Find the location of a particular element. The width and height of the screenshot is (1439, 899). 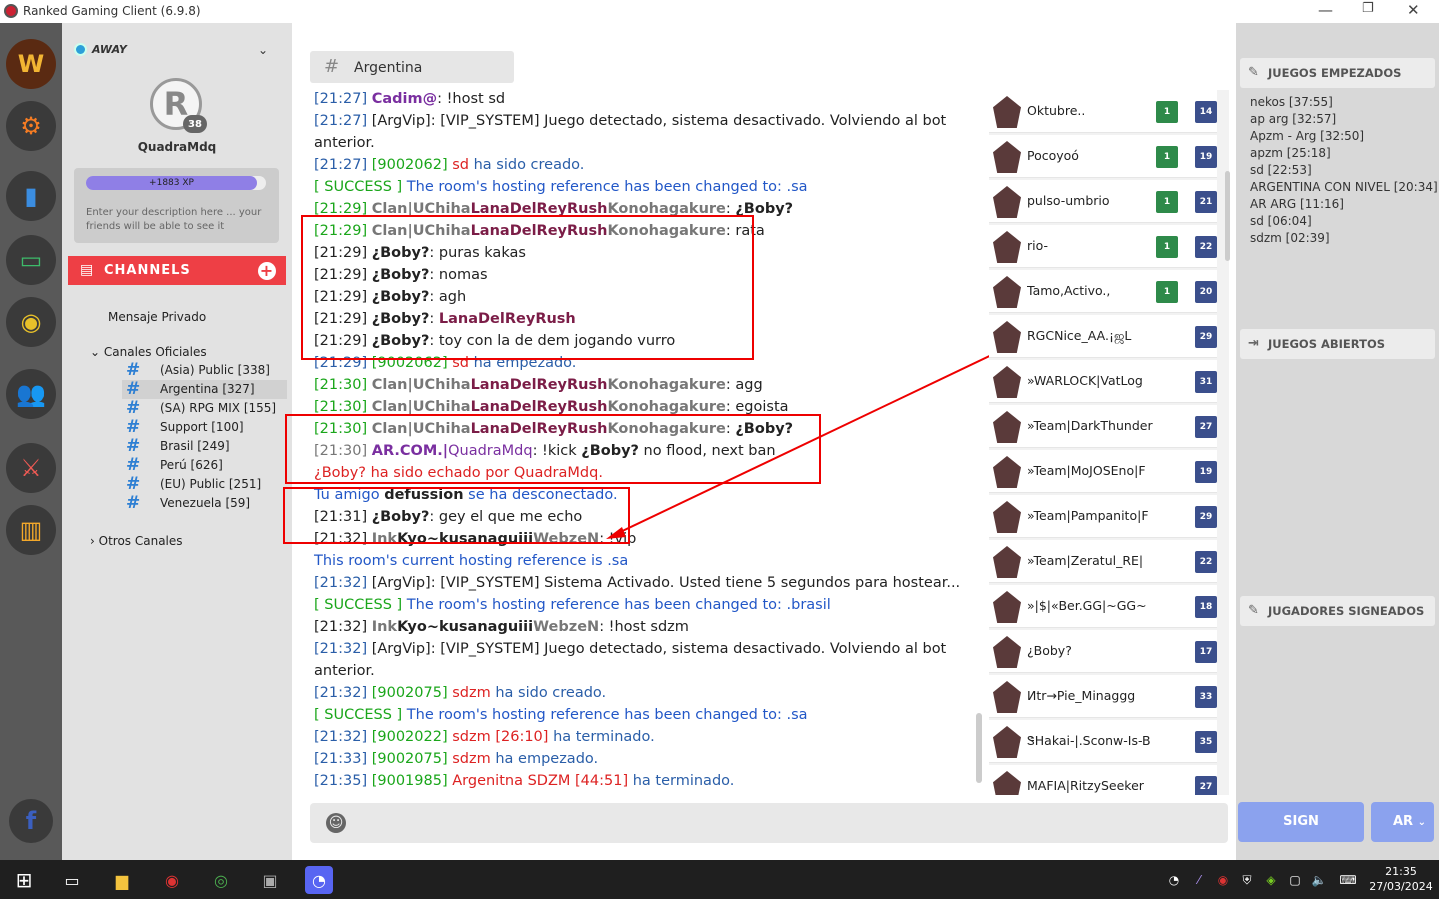

signed-players-header: ✎ JUGADORES SIGNEADOS is located at coordinates (1337, 611).